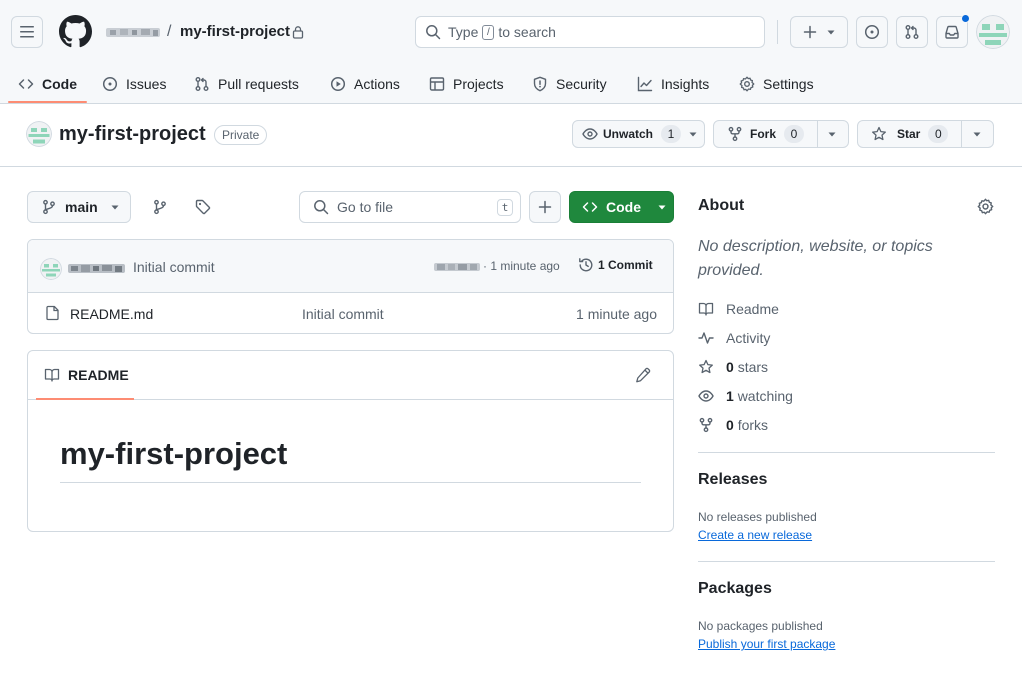  What do you see at coordinates (203, 207) in the screenshot?
I see `tag-icon` at bounding box center [203, 207].